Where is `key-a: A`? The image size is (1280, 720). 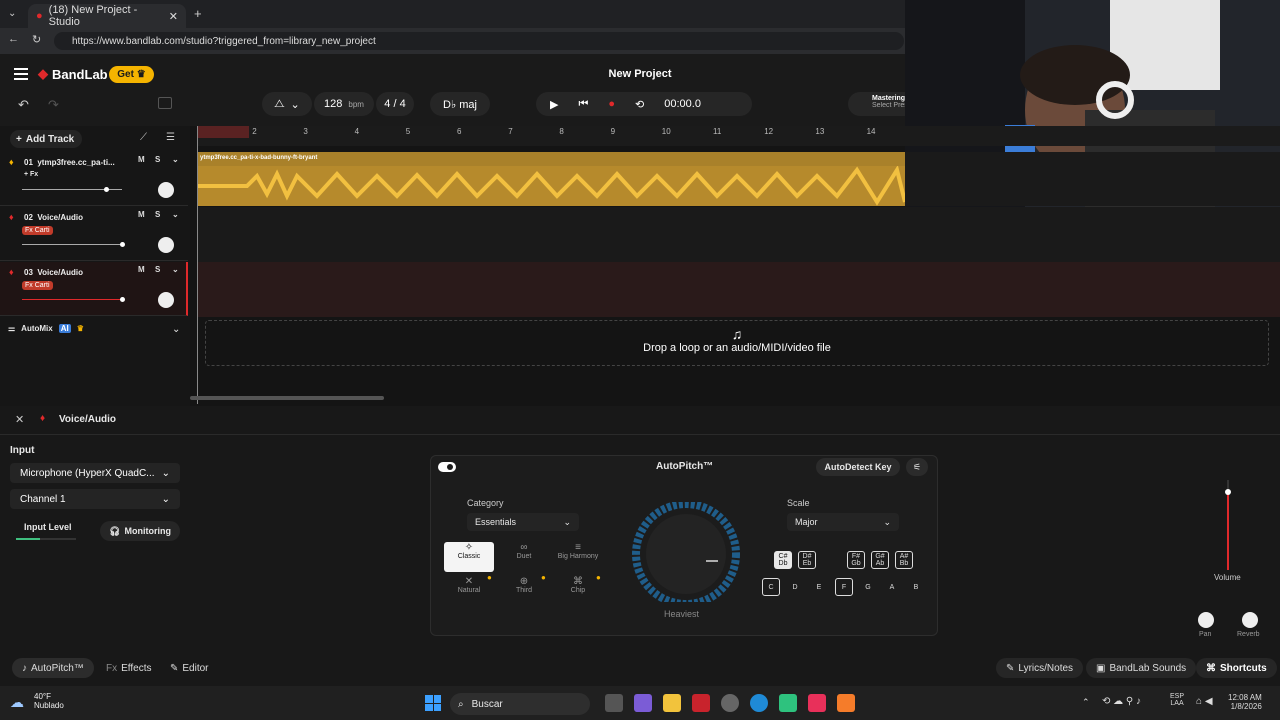 key-a: A is located at coordinates (892, 587).